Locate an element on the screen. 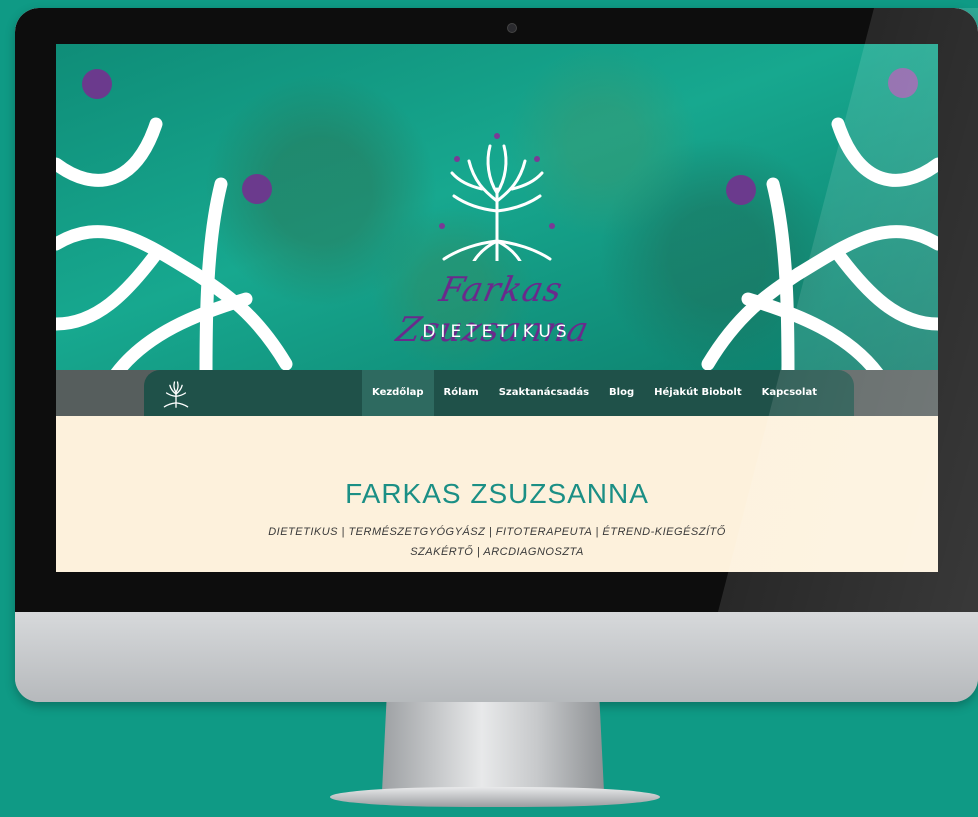 The height and width of the screenshot is (817, 978). camera-icon is located at coordinates (512, 28).